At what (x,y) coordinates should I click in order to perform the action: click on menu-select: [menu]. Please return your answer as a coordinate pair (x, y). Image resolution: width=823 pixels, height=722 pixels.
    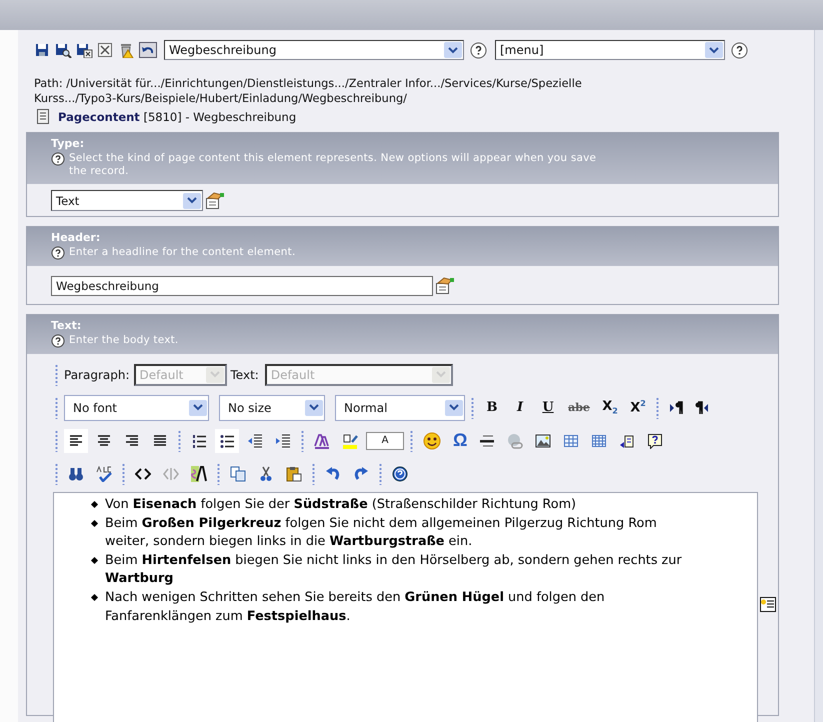
    Looking at the image, I should click on (610, 50).